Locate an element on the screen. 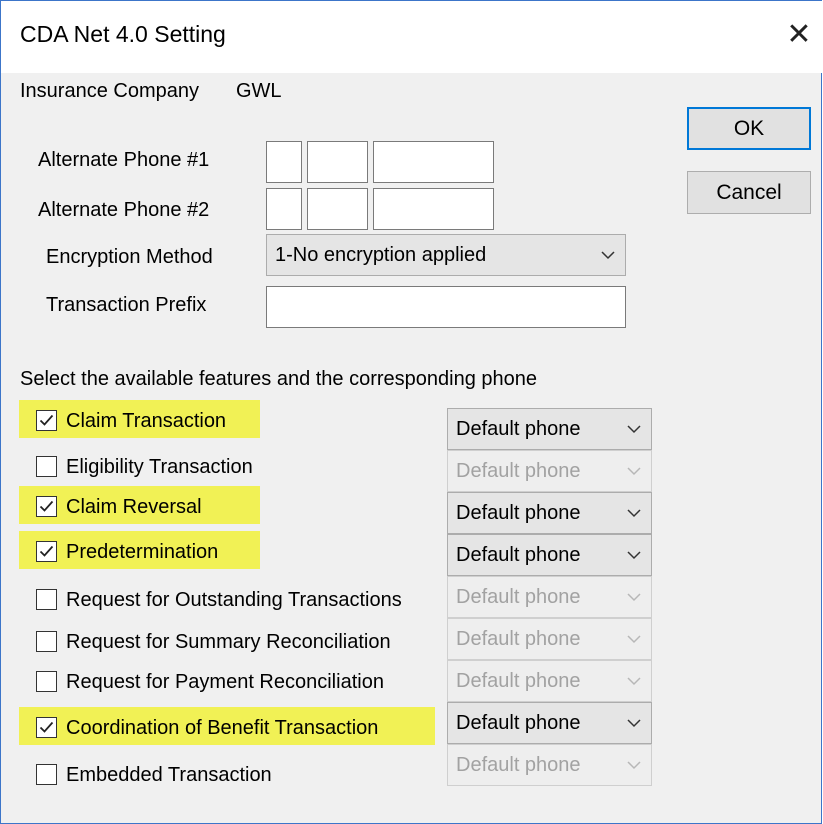 This screenshot has width=823, height=824. feature-label: Request for Payment Reconciliation is located at coordinates (225, 682).